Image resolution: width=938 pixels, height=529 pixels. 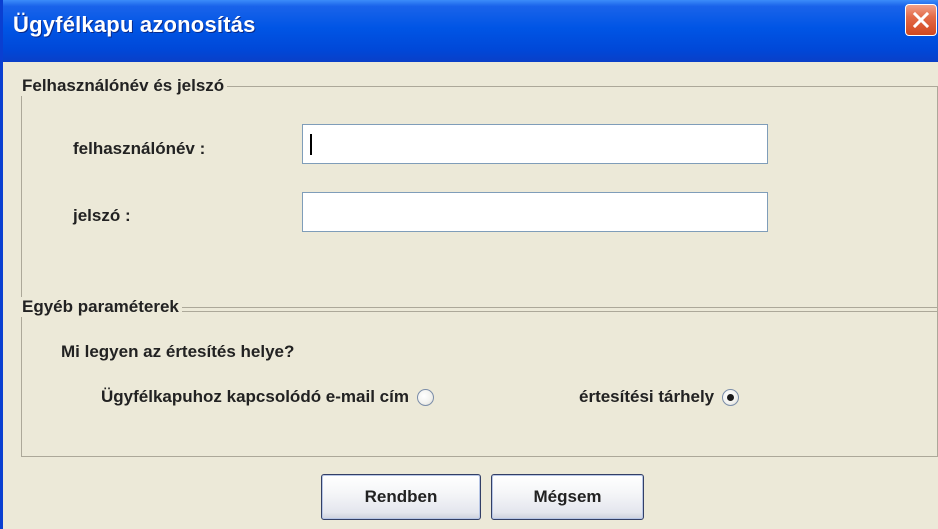 I want to click on close-icon, so click(x=921, y=20).